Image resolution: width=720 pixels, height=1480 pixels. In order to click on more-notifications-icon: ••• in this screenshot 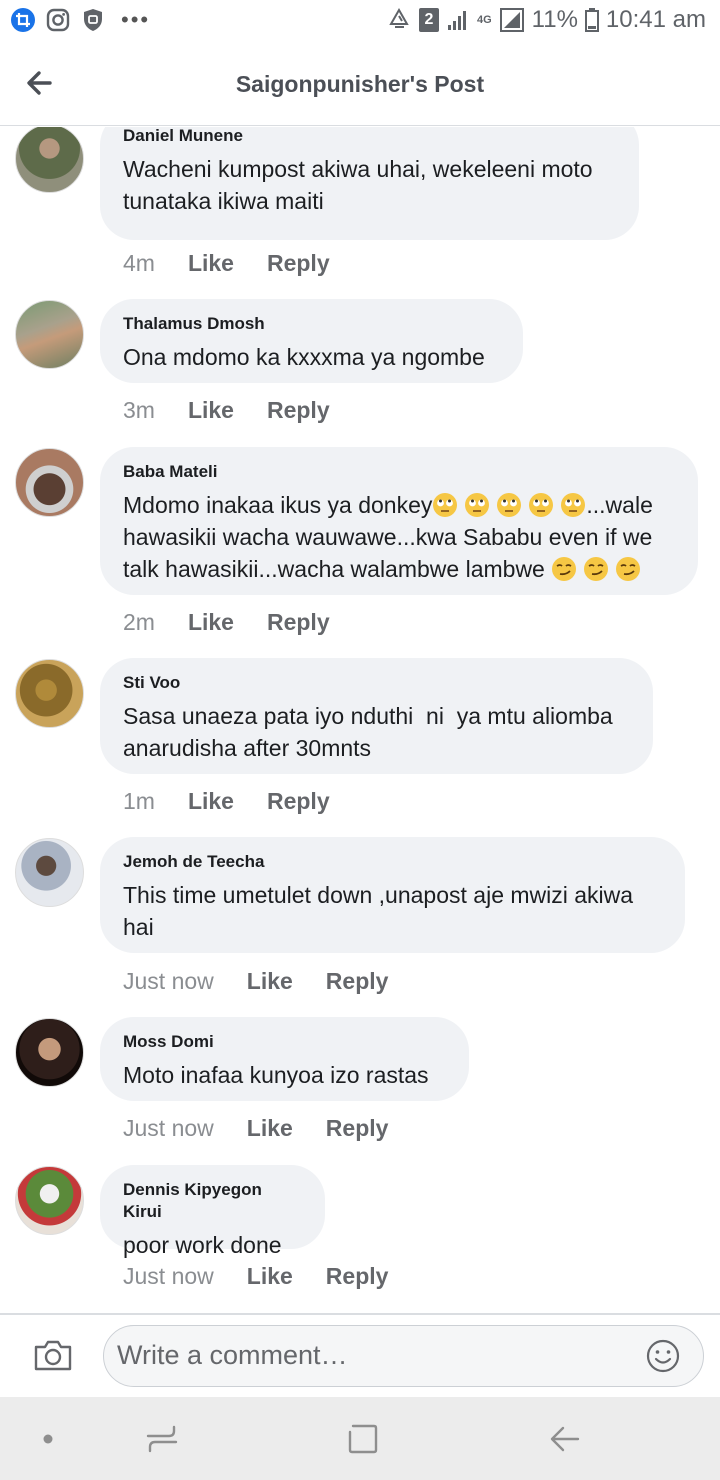, I will do `click(136, 19)`.